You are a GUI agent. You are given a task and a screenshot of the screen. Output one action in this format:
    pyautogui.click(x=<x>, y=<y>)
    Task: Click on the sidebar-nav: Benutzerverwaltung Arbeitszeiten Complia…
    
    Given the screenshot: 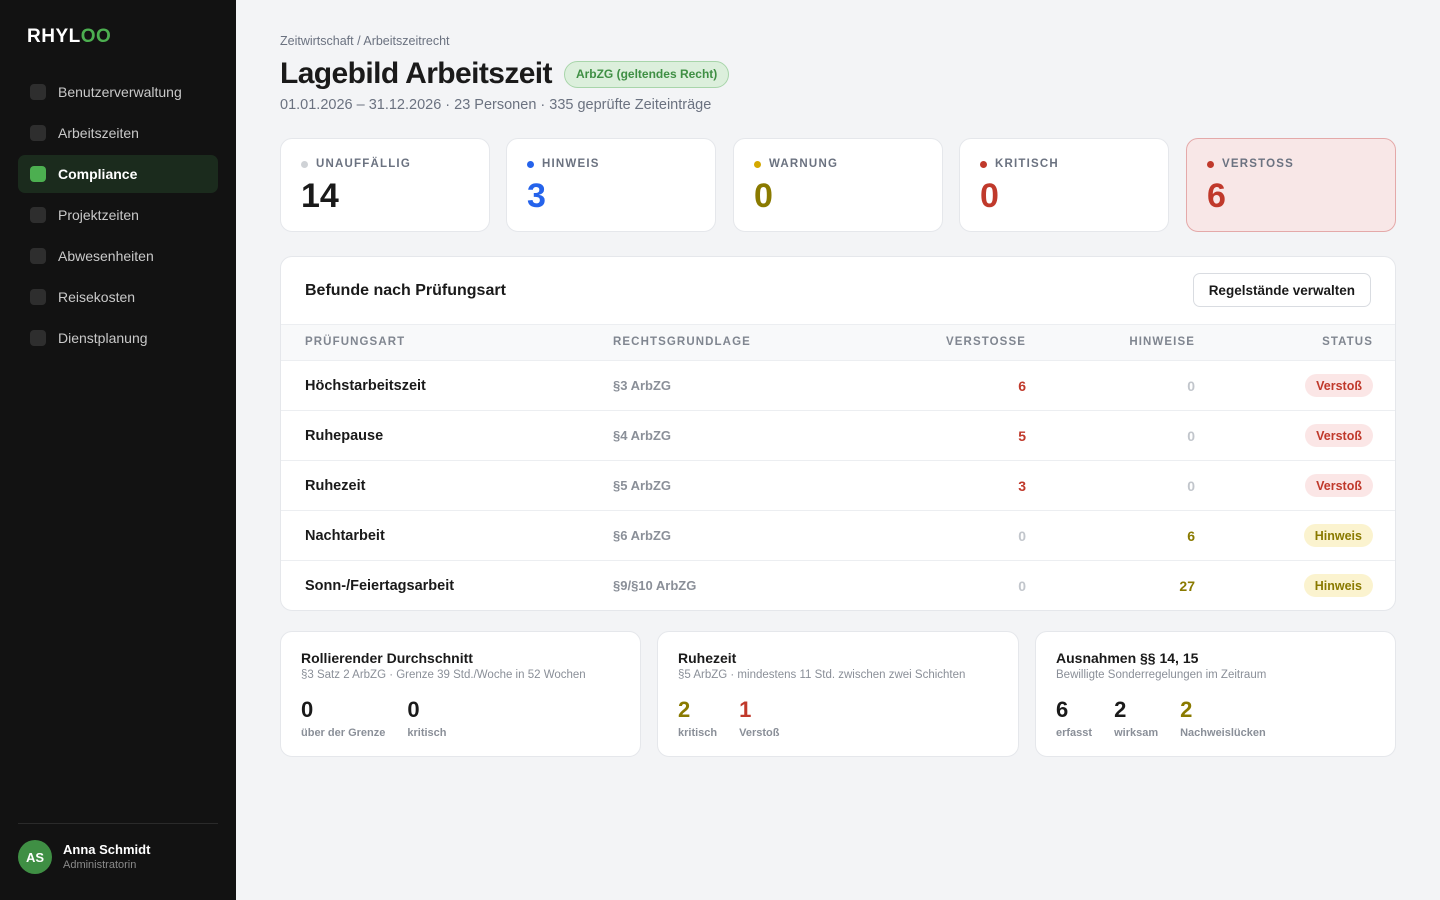 What is the action you would take?
    pyautogui.click(x=118, y=216)
    